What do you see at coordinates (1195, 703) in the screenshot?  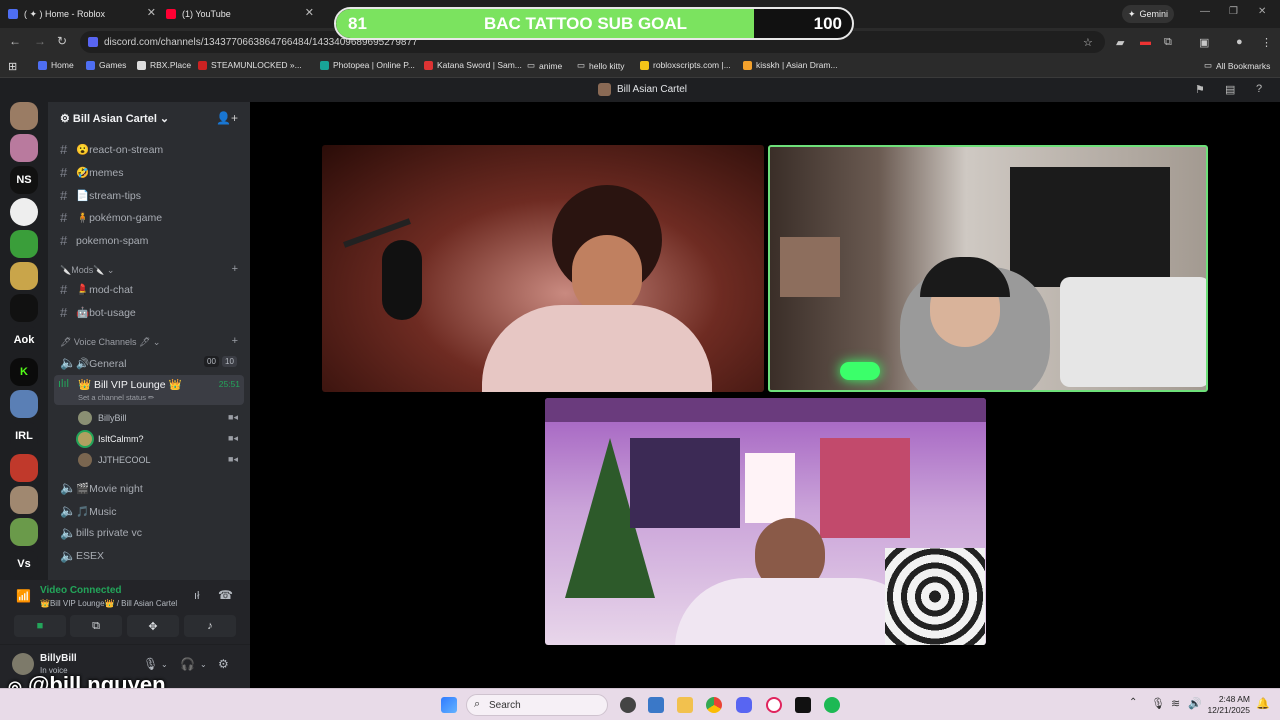 I see `volume-icon: 🔊` at bounding box center [1195, 703].